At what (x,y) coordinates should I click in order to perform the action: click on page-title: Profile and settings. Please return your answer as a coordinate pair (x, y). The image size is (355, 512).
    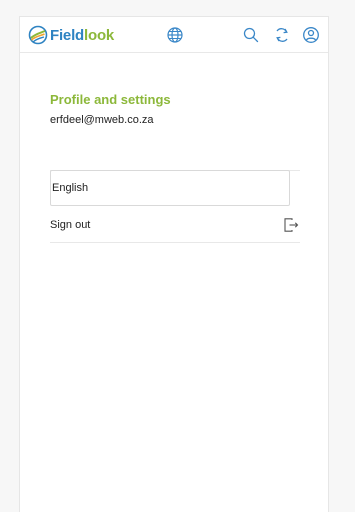
    Looking at the image, I should click on (110, 99).